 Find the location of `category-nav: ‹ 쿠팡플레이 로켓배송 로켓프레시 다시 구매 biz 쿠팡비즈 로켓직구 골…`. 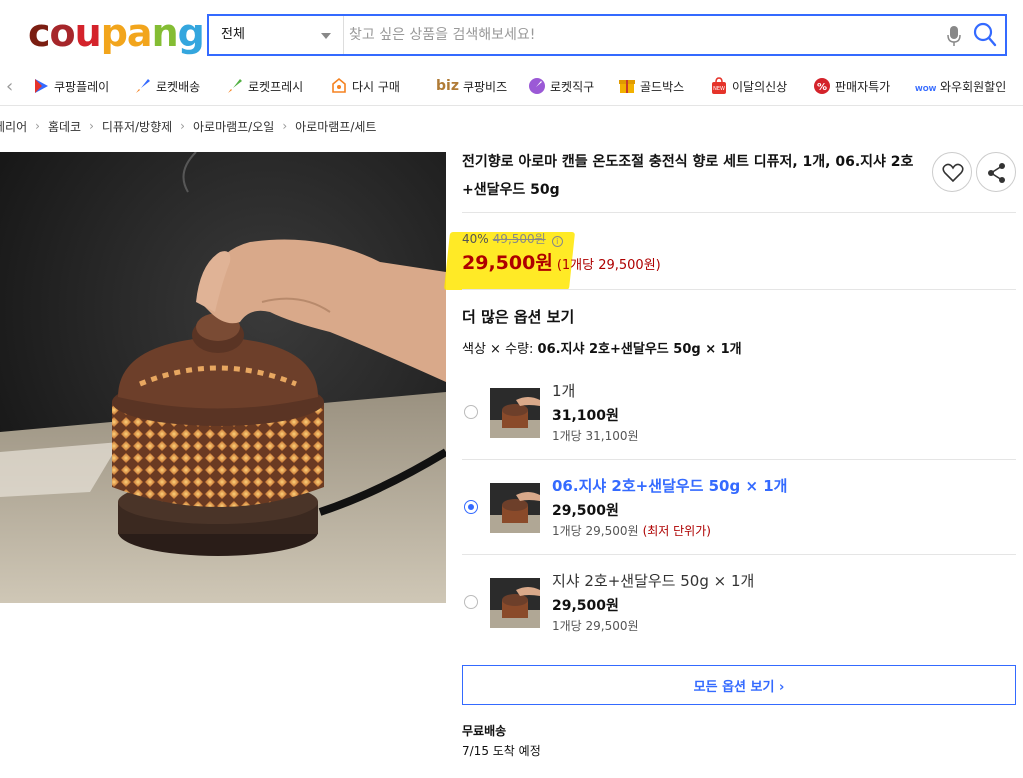

category-nav: ‹ 쿠팡플레이 로켓배송 로켓프레시 다시 구매 biz 쿠팡비즈 로켓직구 골… is located at coordinates (511, 86).